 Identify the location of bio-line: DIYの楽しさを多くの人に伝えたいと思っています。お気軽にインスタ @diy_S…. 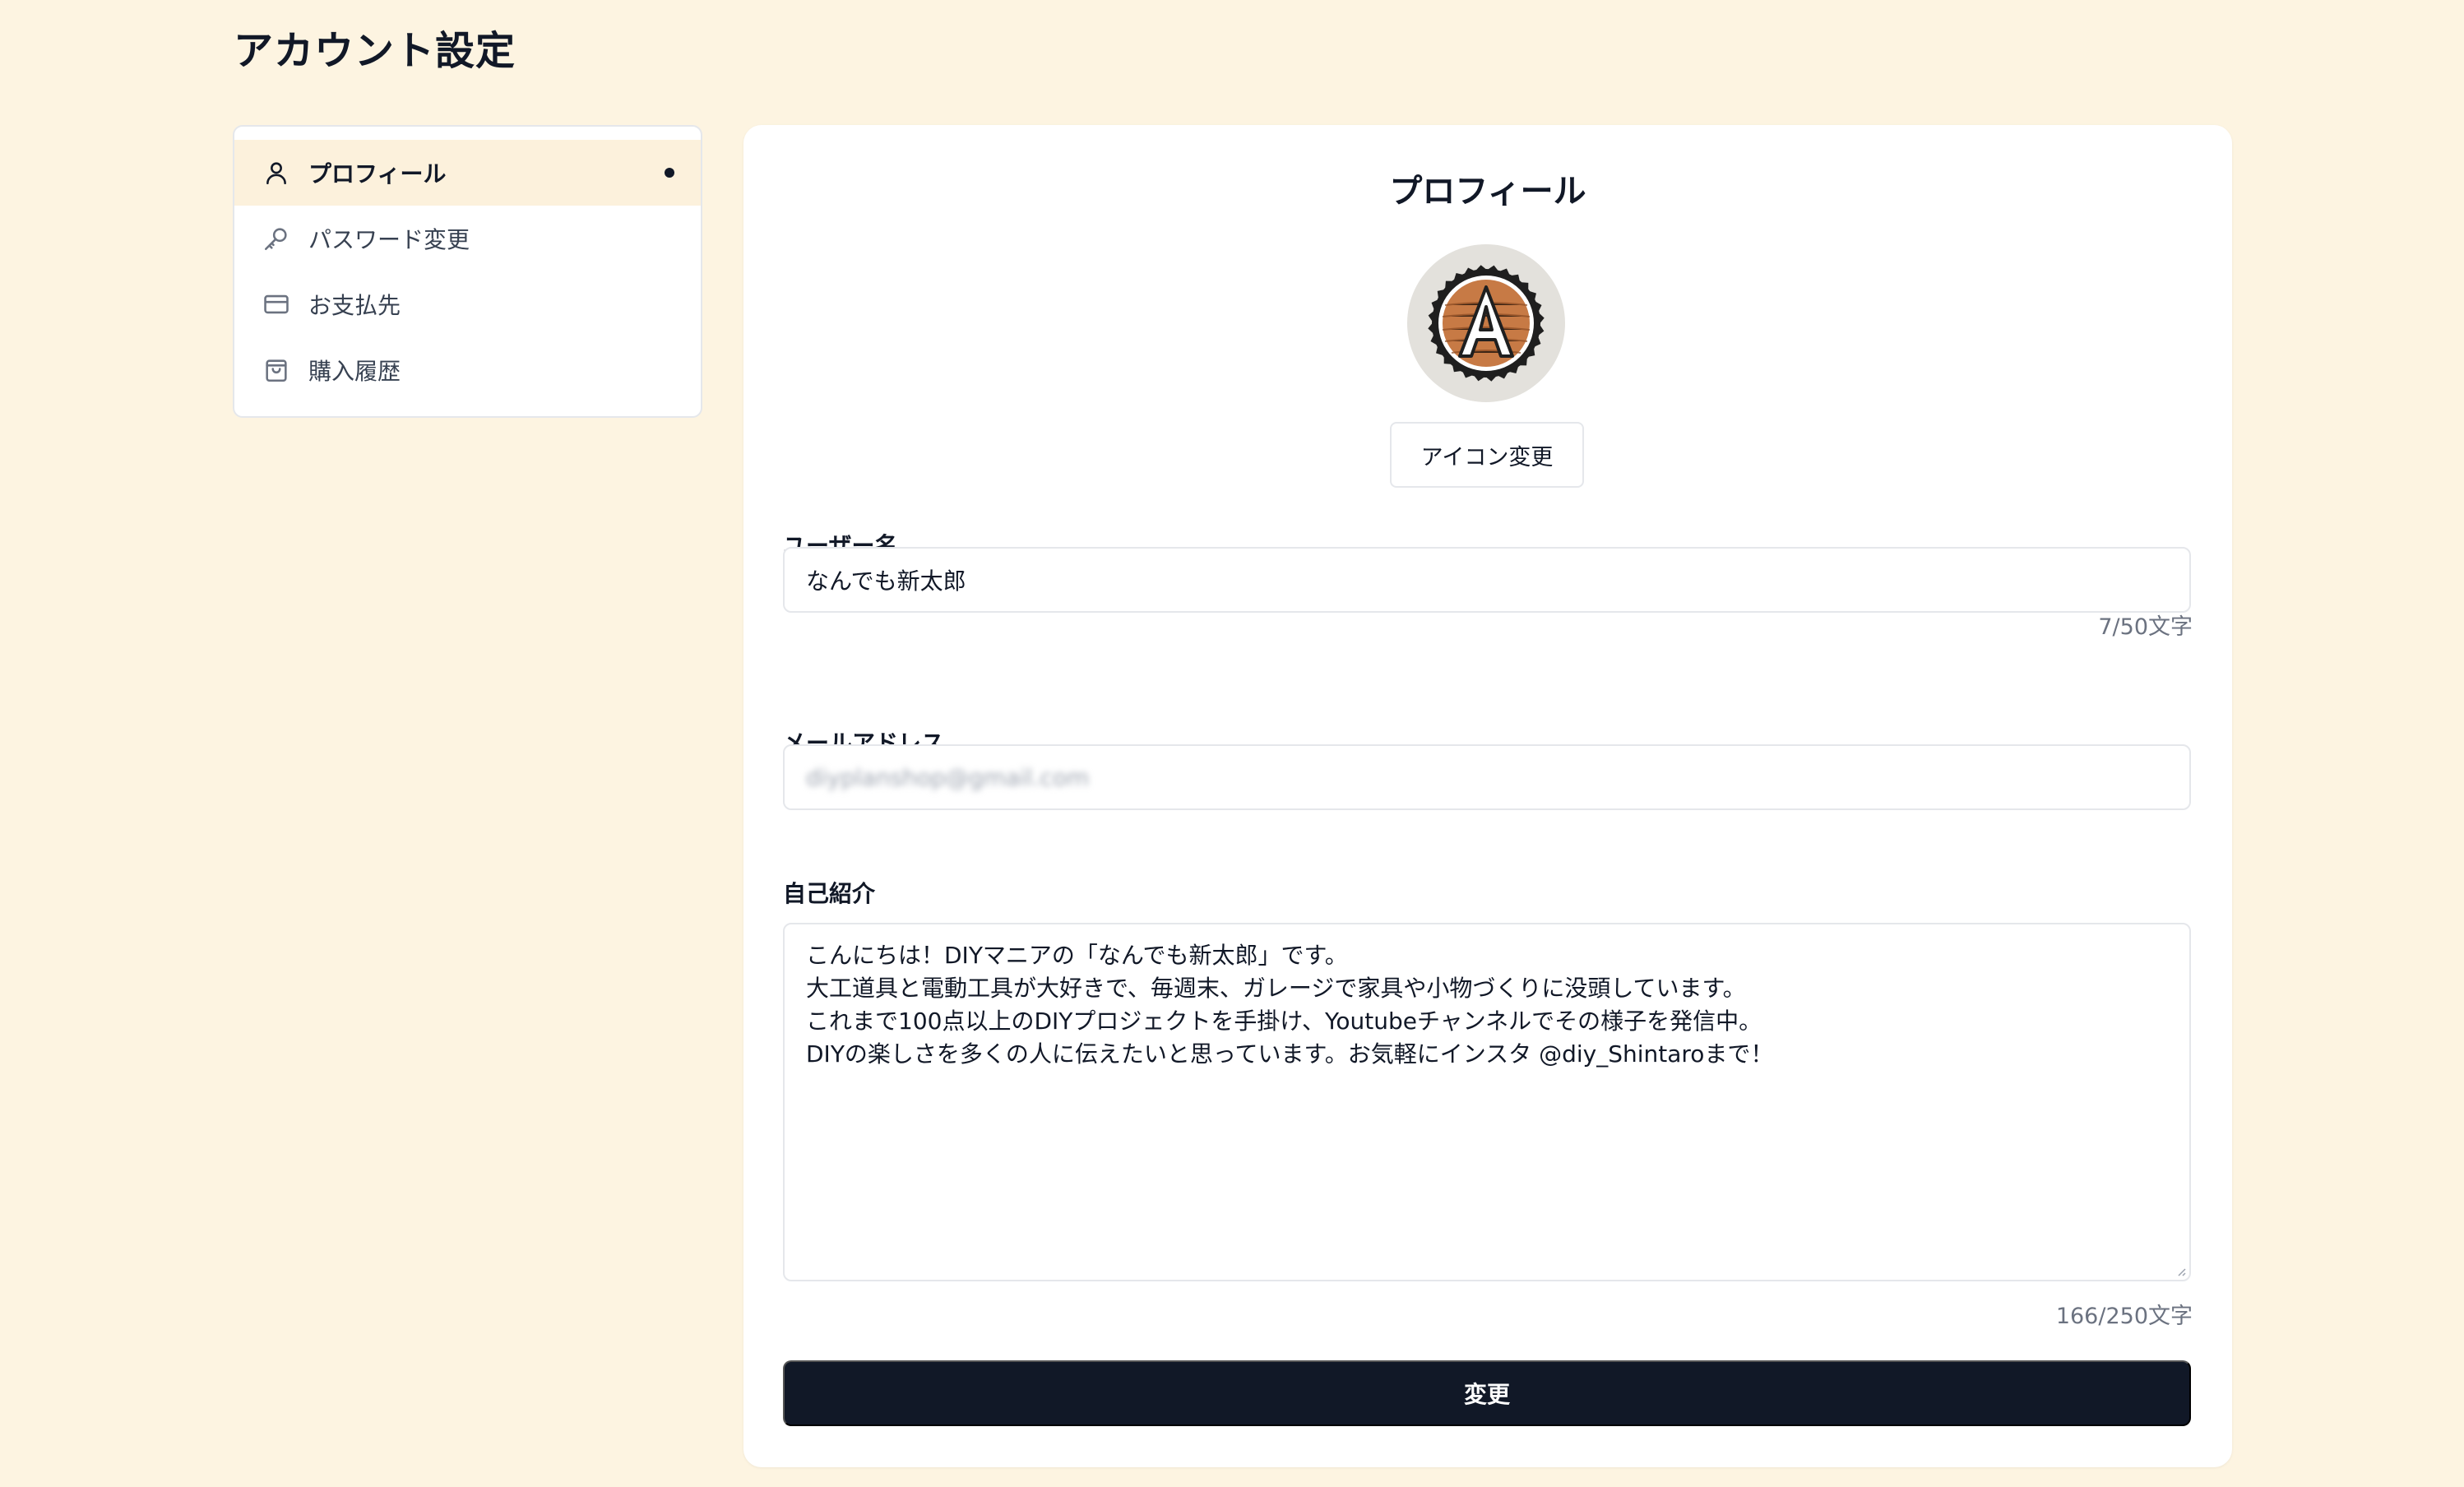
(1290, 1054).